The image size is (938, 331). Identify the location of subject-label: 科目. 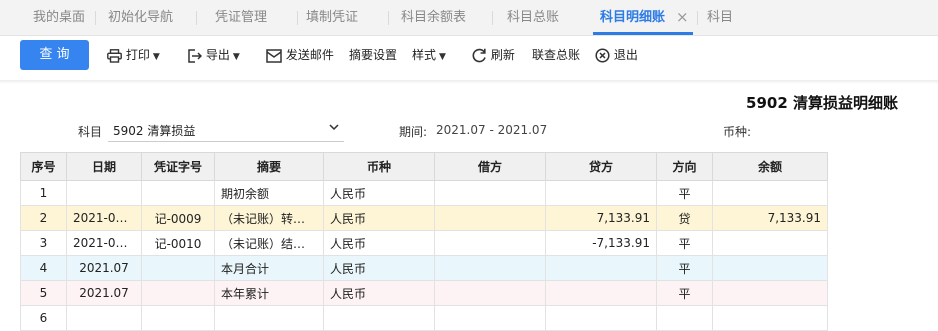
(90, 132).